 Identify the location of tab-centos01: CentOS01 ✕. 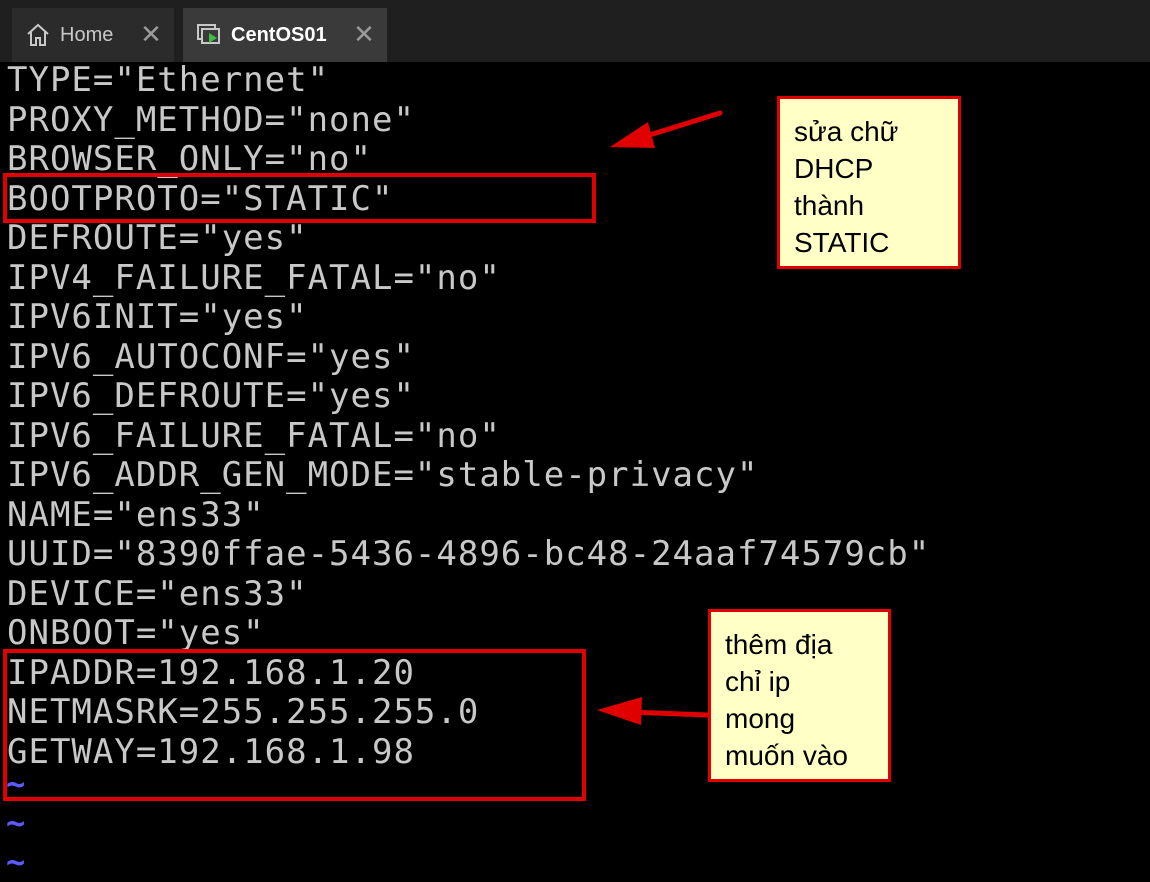
(285, 35).